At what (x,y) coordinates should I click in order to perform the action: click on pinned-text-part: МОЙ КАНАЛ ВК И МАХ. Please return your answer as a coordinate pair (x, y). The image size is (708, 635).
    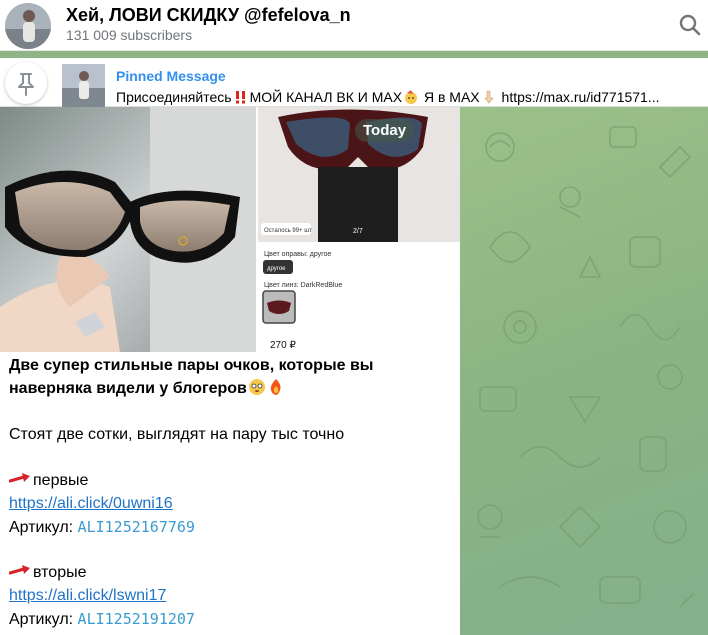
    Looking at the image, I should click on (326, 97).